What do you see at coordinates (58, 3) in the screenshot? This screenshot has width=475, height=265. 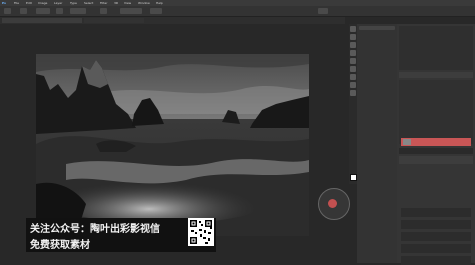 I see `menu-layer: Layer` at bounding box center [58, 3].